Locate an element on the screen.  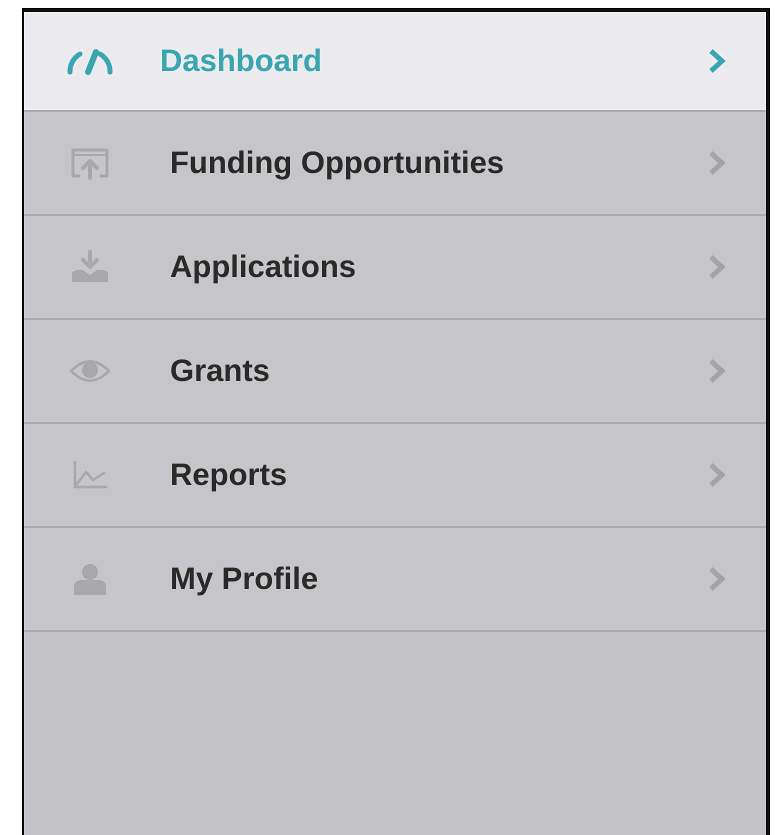
menu-label: Grants is located at coordinates (220, 371).